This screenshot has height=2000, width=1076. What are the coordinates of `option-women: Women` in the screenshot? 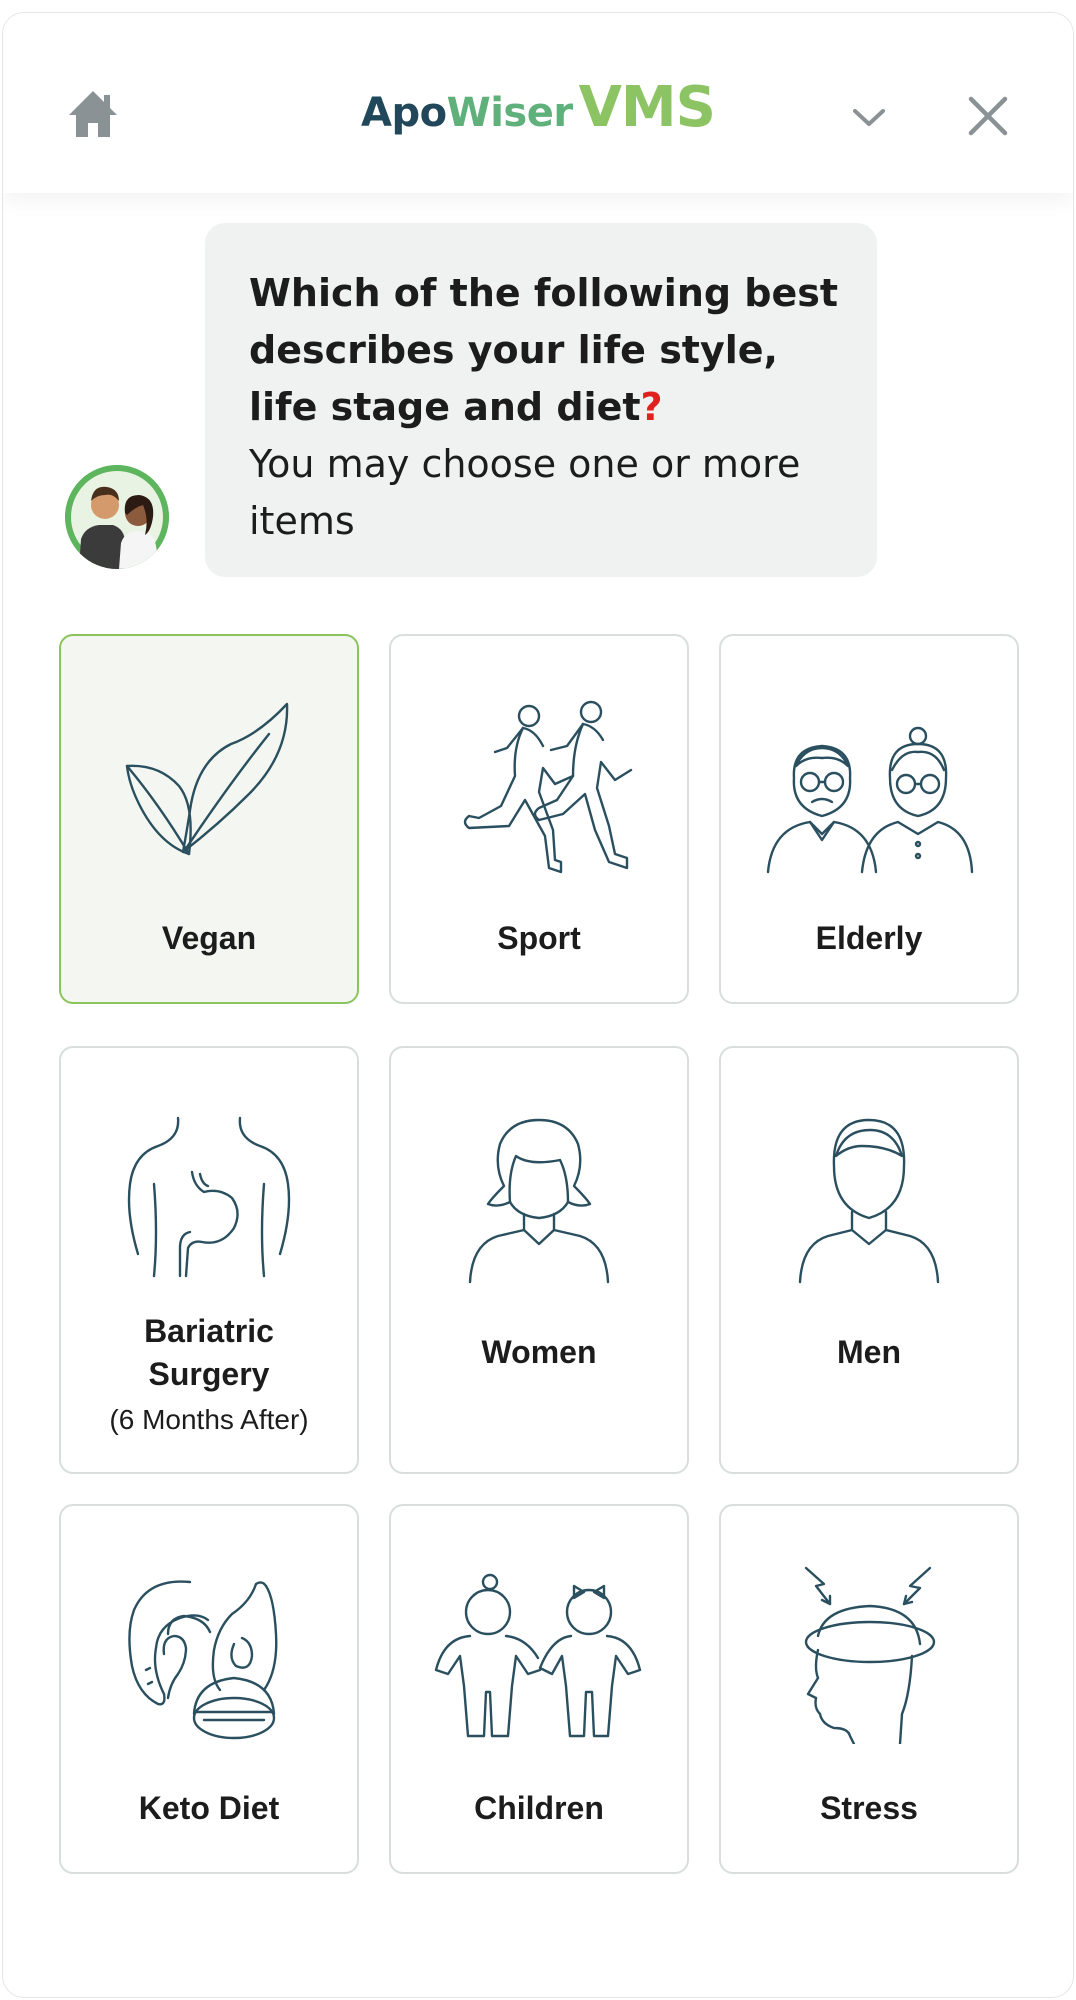 It's located at (539, 1260).